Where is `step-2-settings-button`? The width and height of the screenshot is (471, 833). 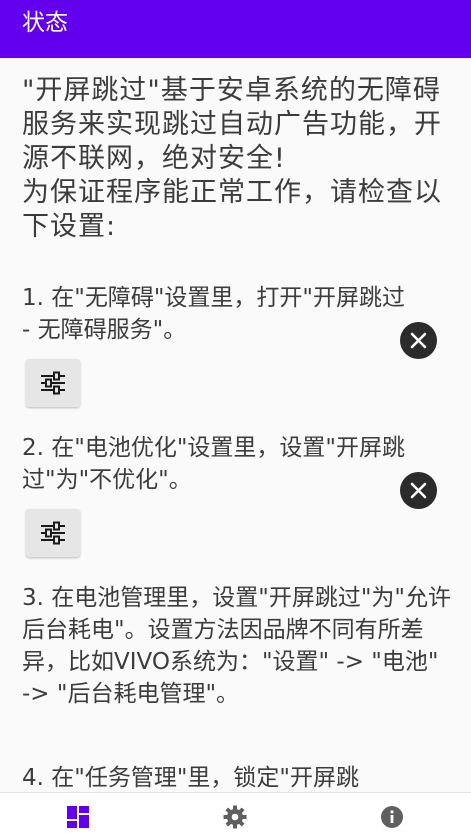
step-2-settings-button is located at coordinates (53, 533).